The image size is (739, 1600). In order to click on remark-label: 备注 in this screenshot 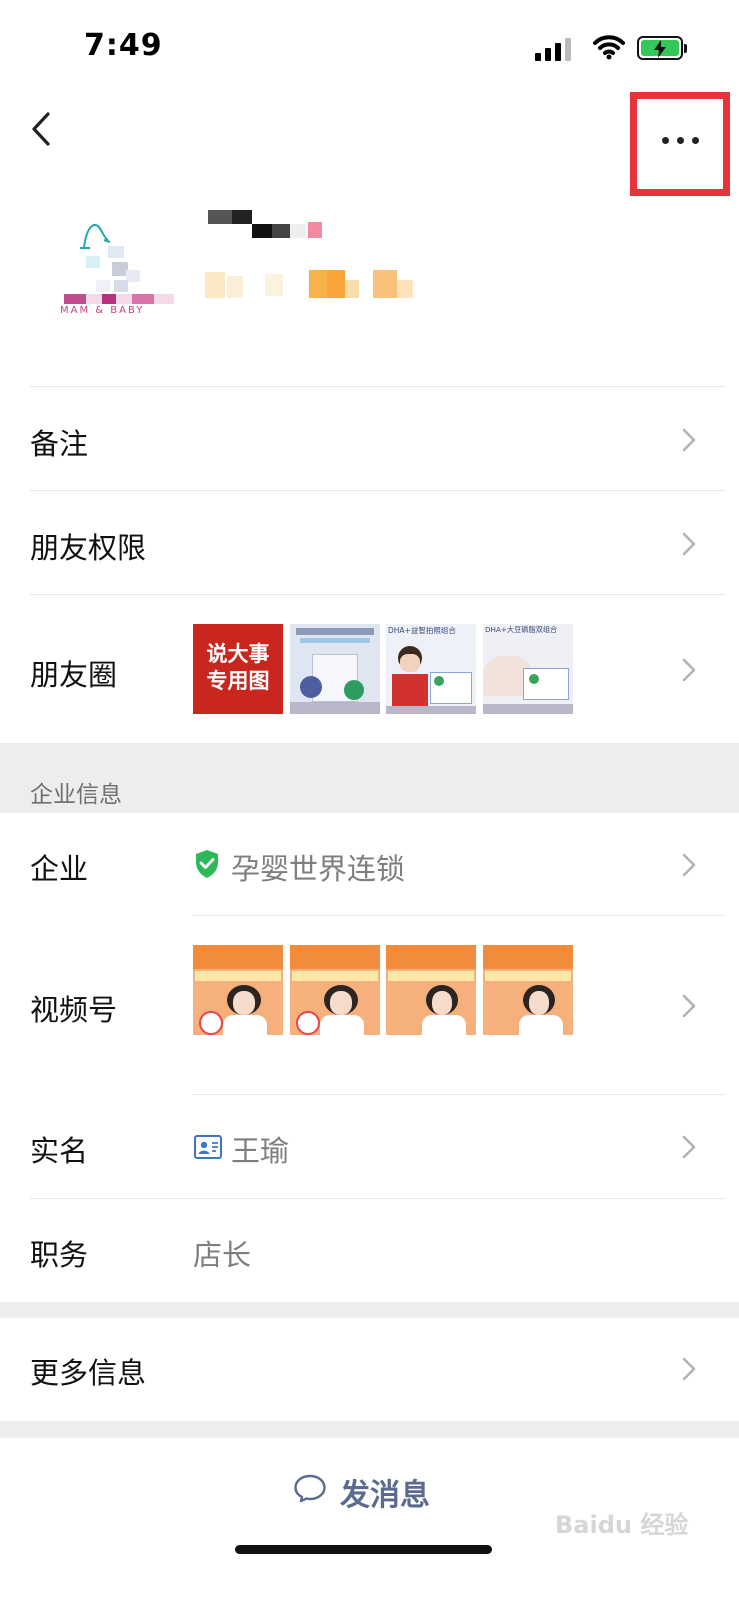, I will do `click(59, 444)`.